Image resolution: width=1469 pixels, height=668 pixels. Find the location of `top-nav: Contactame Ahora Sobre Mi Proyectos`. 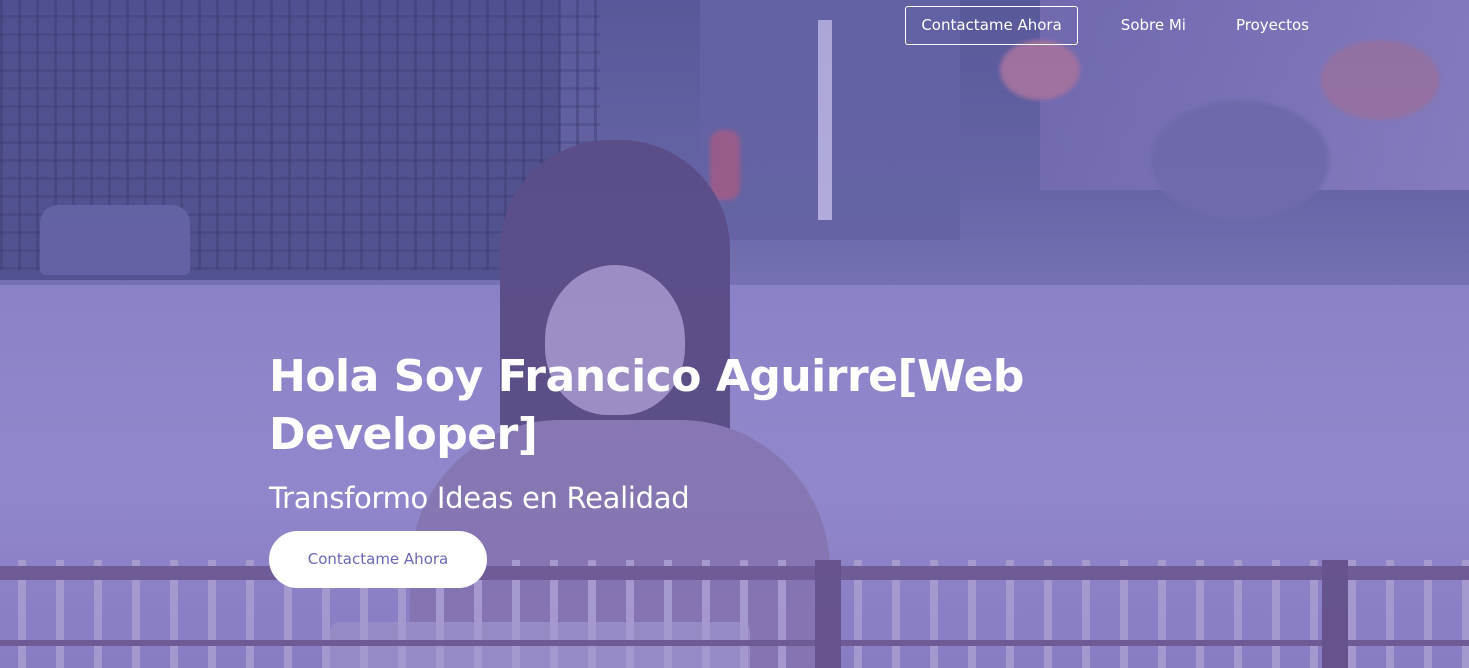

top-nav: Contactame Ahora Sobre Mi Proyectos is located at coordinates (1119, 25).